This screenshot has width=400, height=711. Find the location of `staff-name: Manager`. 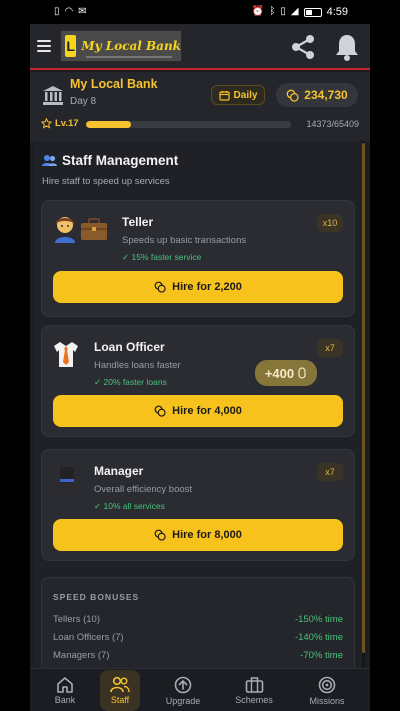

staff-name: Manager is located at coordinates (119, 471).